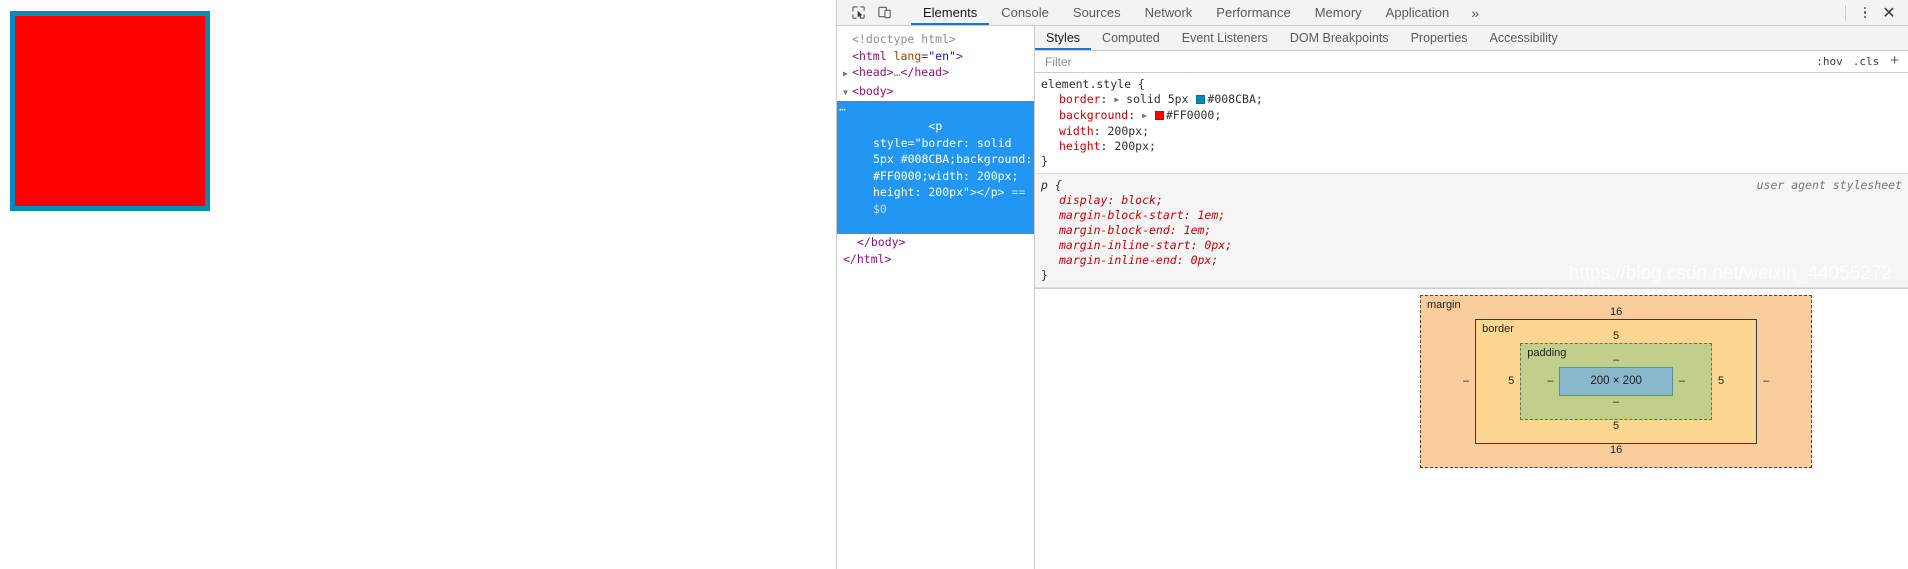 Image resolution: width=1908 pixels, height=569 pixels. I want to click on tab-computed: Computed, so click(1131, 38).